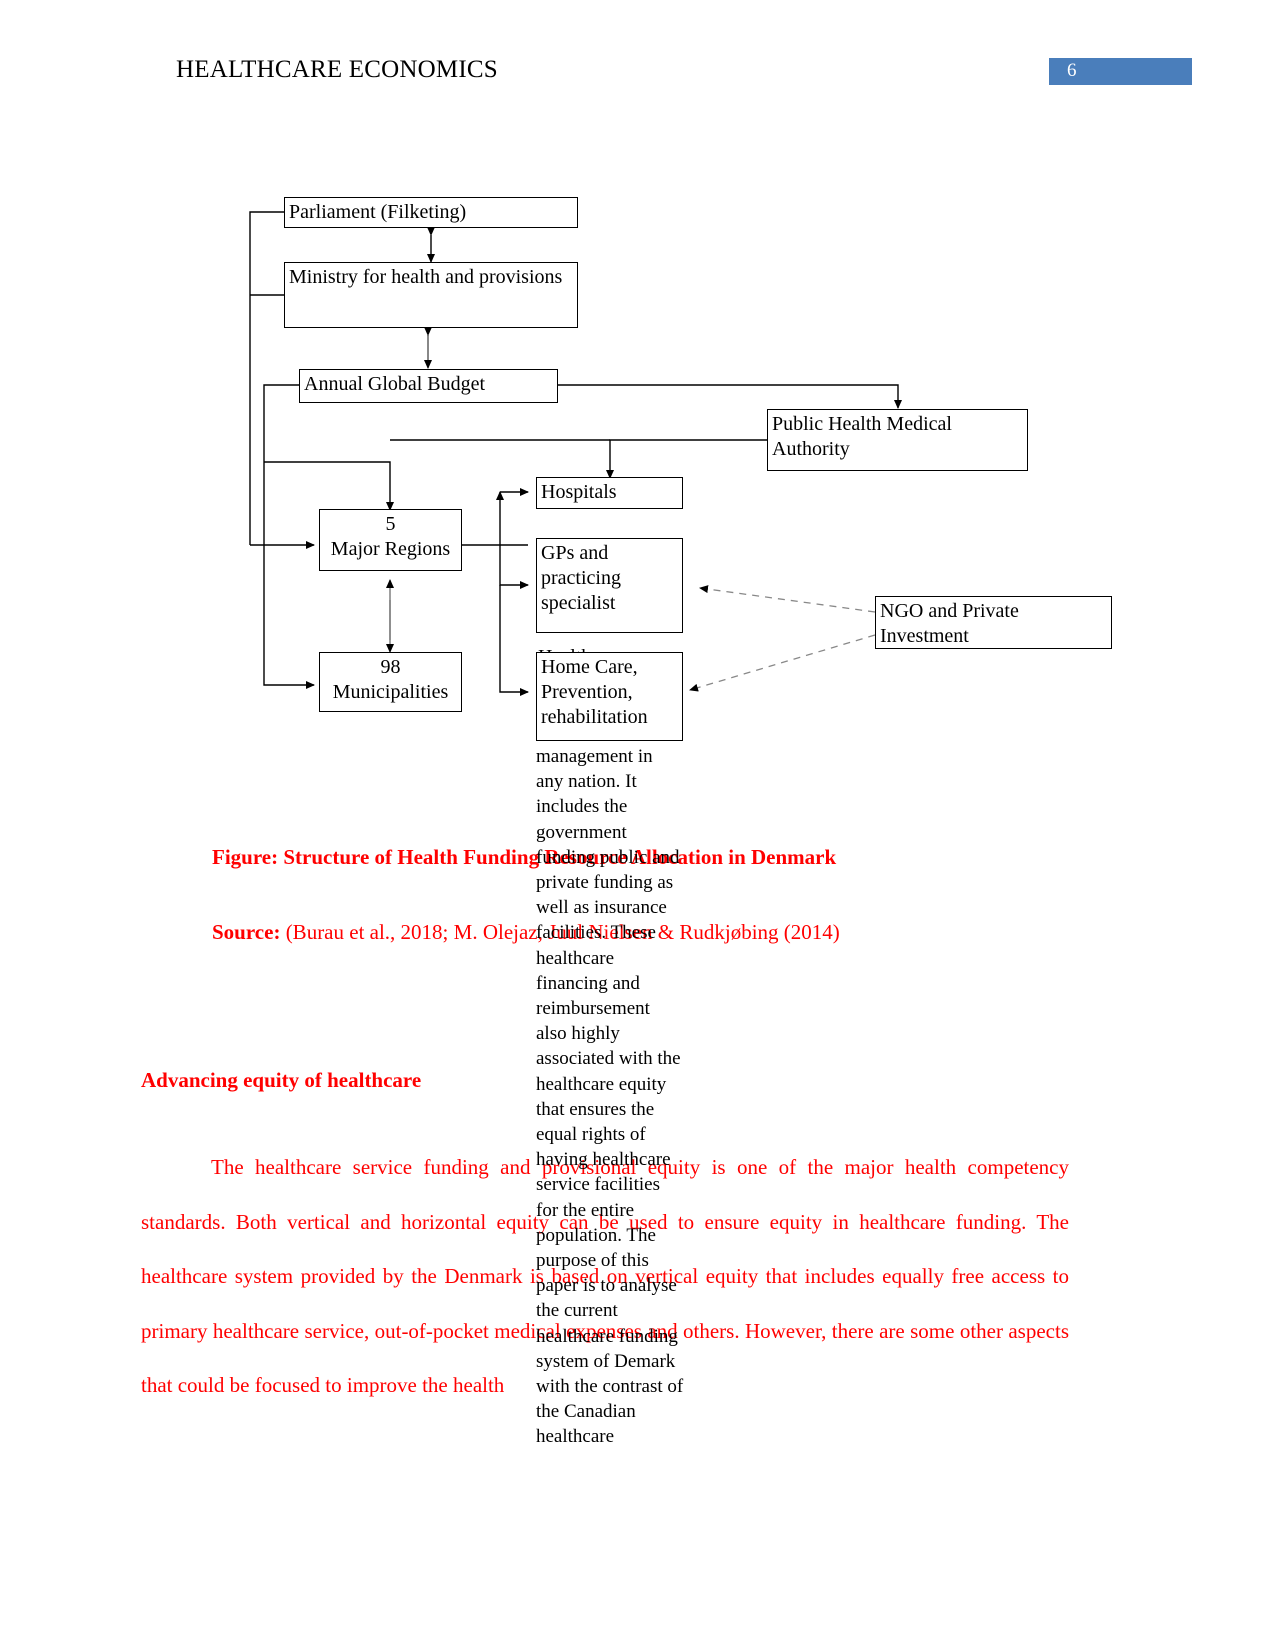 This screenshot has width=1275, height=1651. What do you see at coordinates (245, 857) in the screenshot?
I see `figure-caption-prefix: Figure:` at bounding box center [245, 857].